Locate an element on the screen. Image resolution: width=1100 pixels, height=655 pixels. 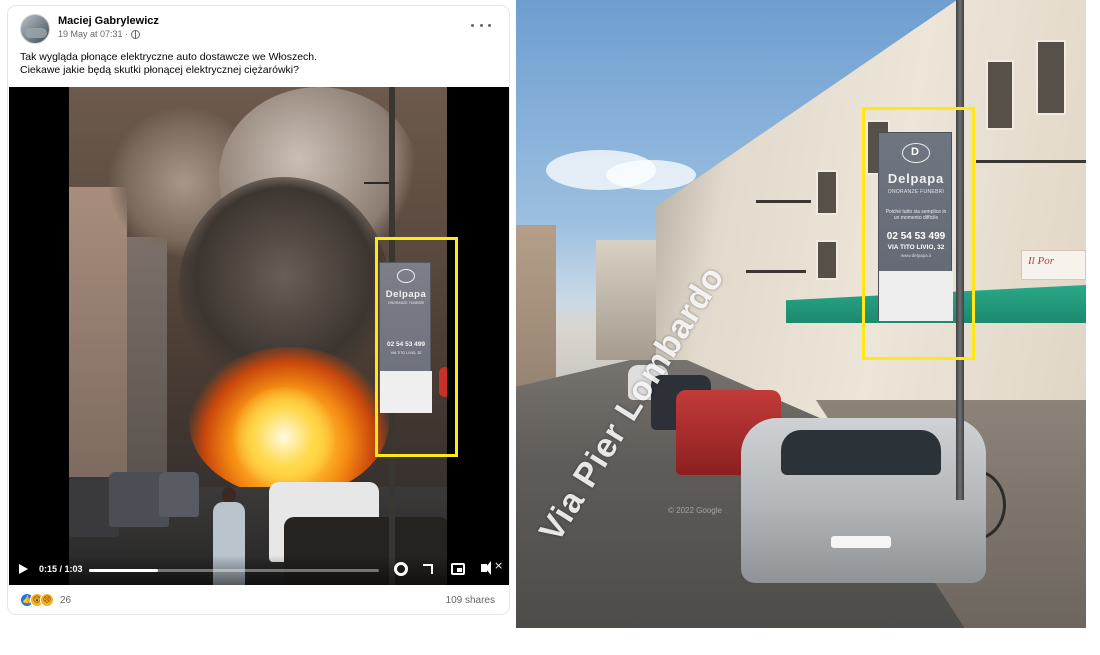
reactions: 👍 😮 😢 26 is located at coordinates (45, 600).